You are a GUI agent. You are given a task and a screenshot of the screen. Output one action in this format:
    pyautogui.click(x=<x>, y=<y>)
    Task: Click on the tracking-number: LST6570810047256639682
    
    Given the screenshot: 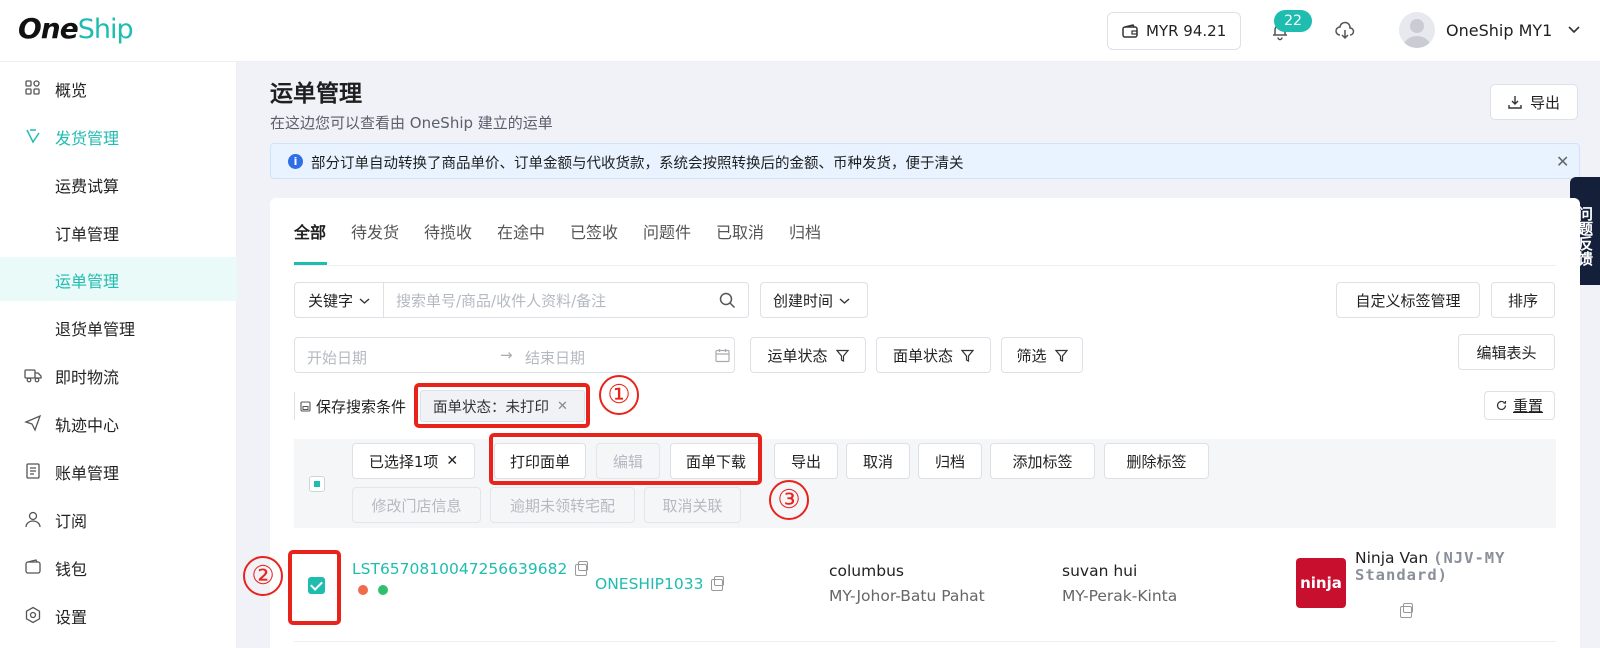 What is the action you would take?
    pyautogui.click(x=470, y=569)
    